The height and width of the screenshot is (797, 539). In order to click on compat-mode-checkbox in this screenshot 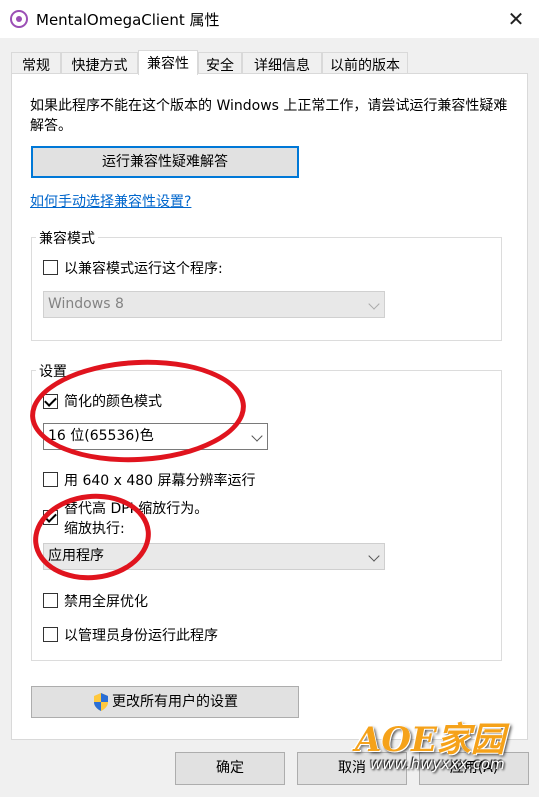, I will do `click(50, 267)`.